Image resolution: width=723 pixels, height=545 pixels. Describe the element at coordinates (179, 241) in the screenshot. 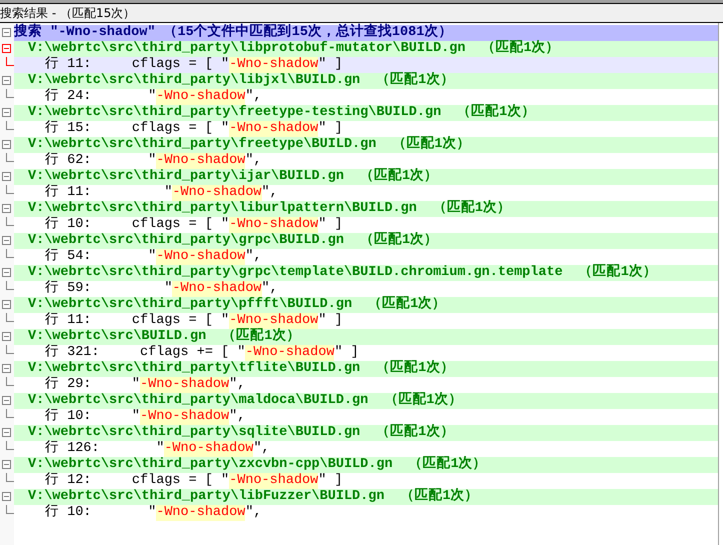

I see `file-path: V:\webrtc\src\third_party\grpc\BUILD.gn` at that location.